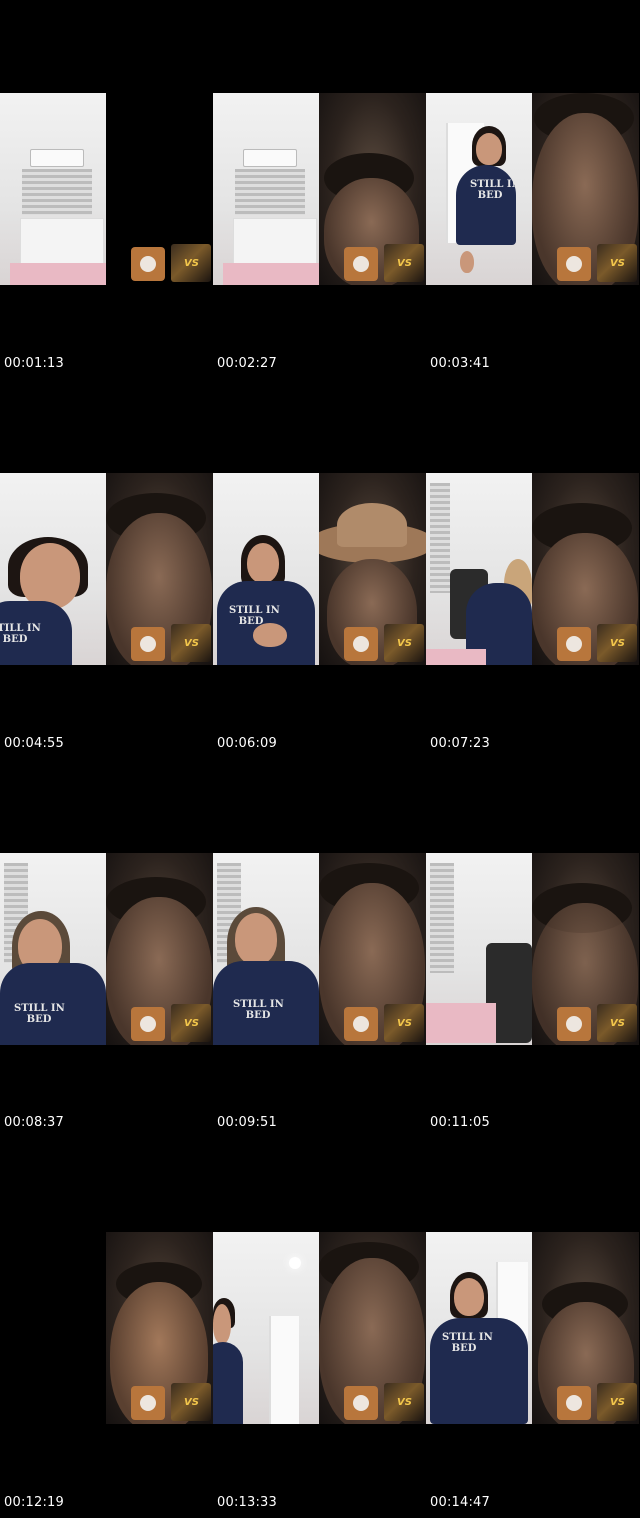 This screenshot has width=640, height=1518. Describe the element at coordinates (159, 189) in the screenshot. I see `right-pane-black: VS` at that location.